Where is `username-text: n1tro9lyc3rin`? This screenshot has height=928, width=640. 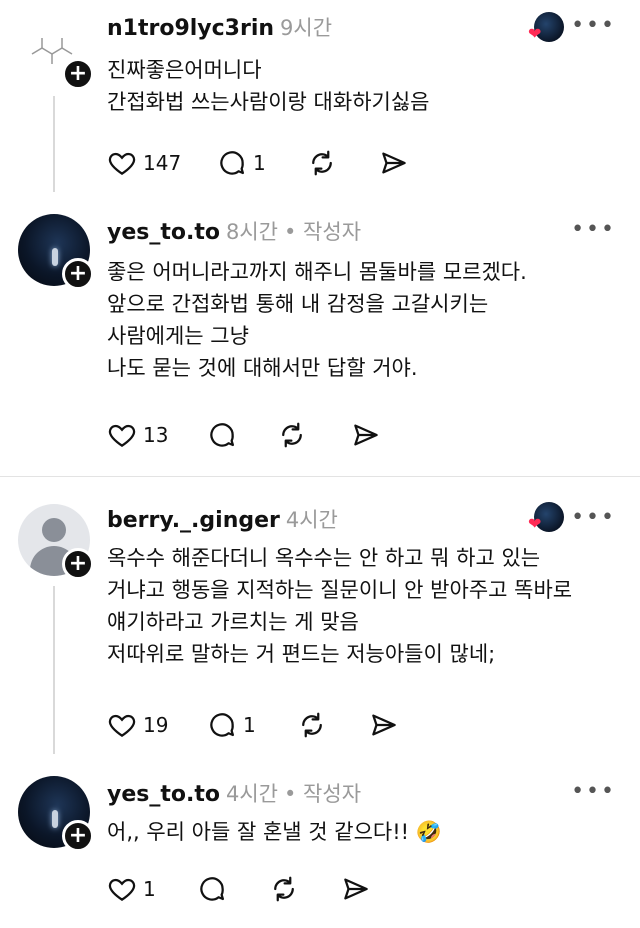
username-text: n1tro9lyc3rin is located at coordinates (190, 28).